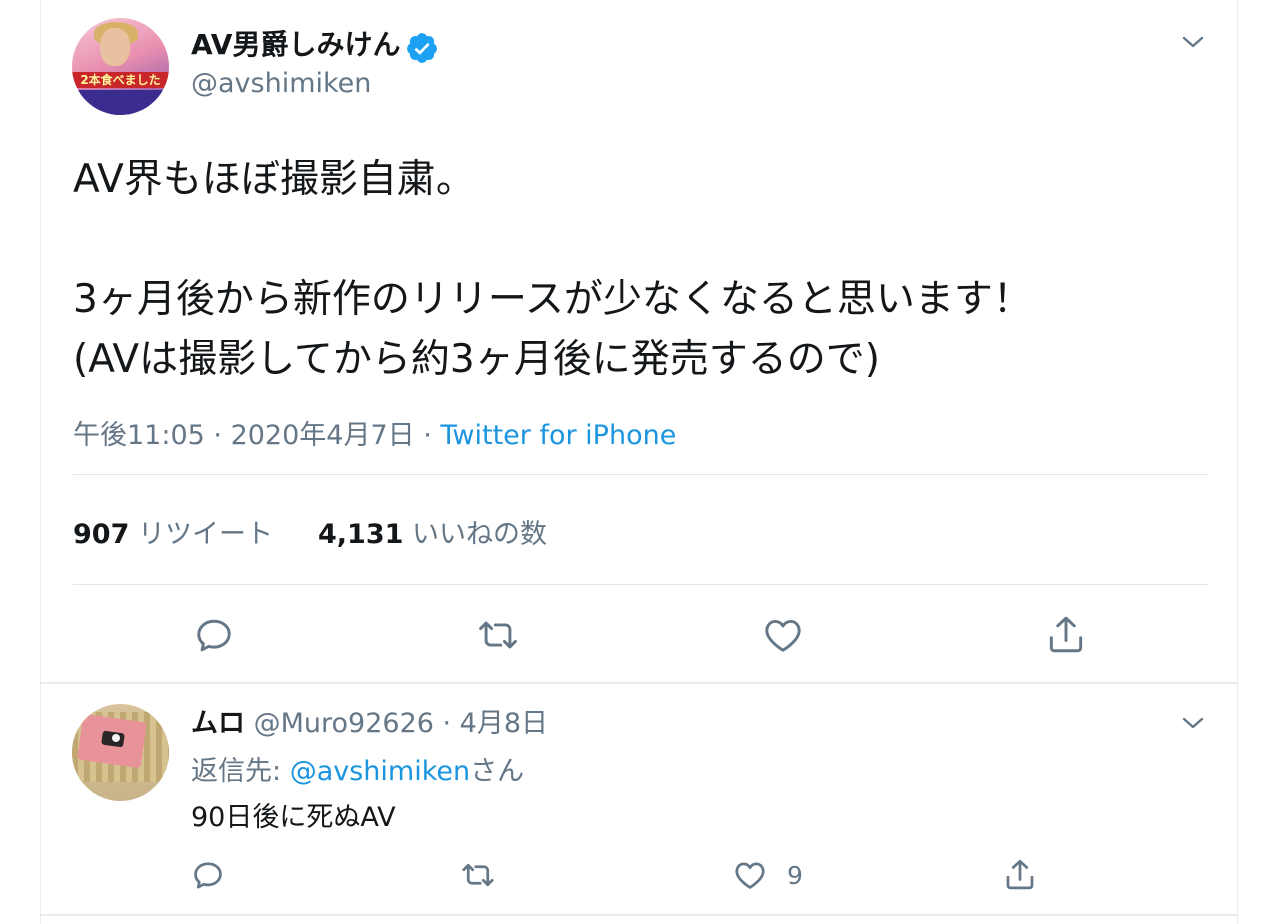  Describe the element at coordinates (139, 435) in the screenshot. I see `tweet-time: 午後11:05` at that location.